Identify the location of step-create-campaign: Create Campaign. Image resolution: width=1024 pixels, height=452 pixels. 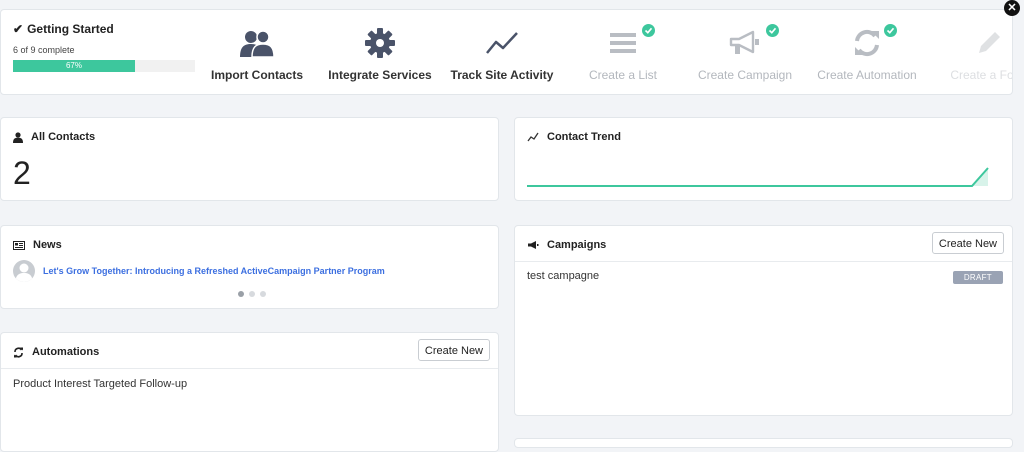
(745, 53).